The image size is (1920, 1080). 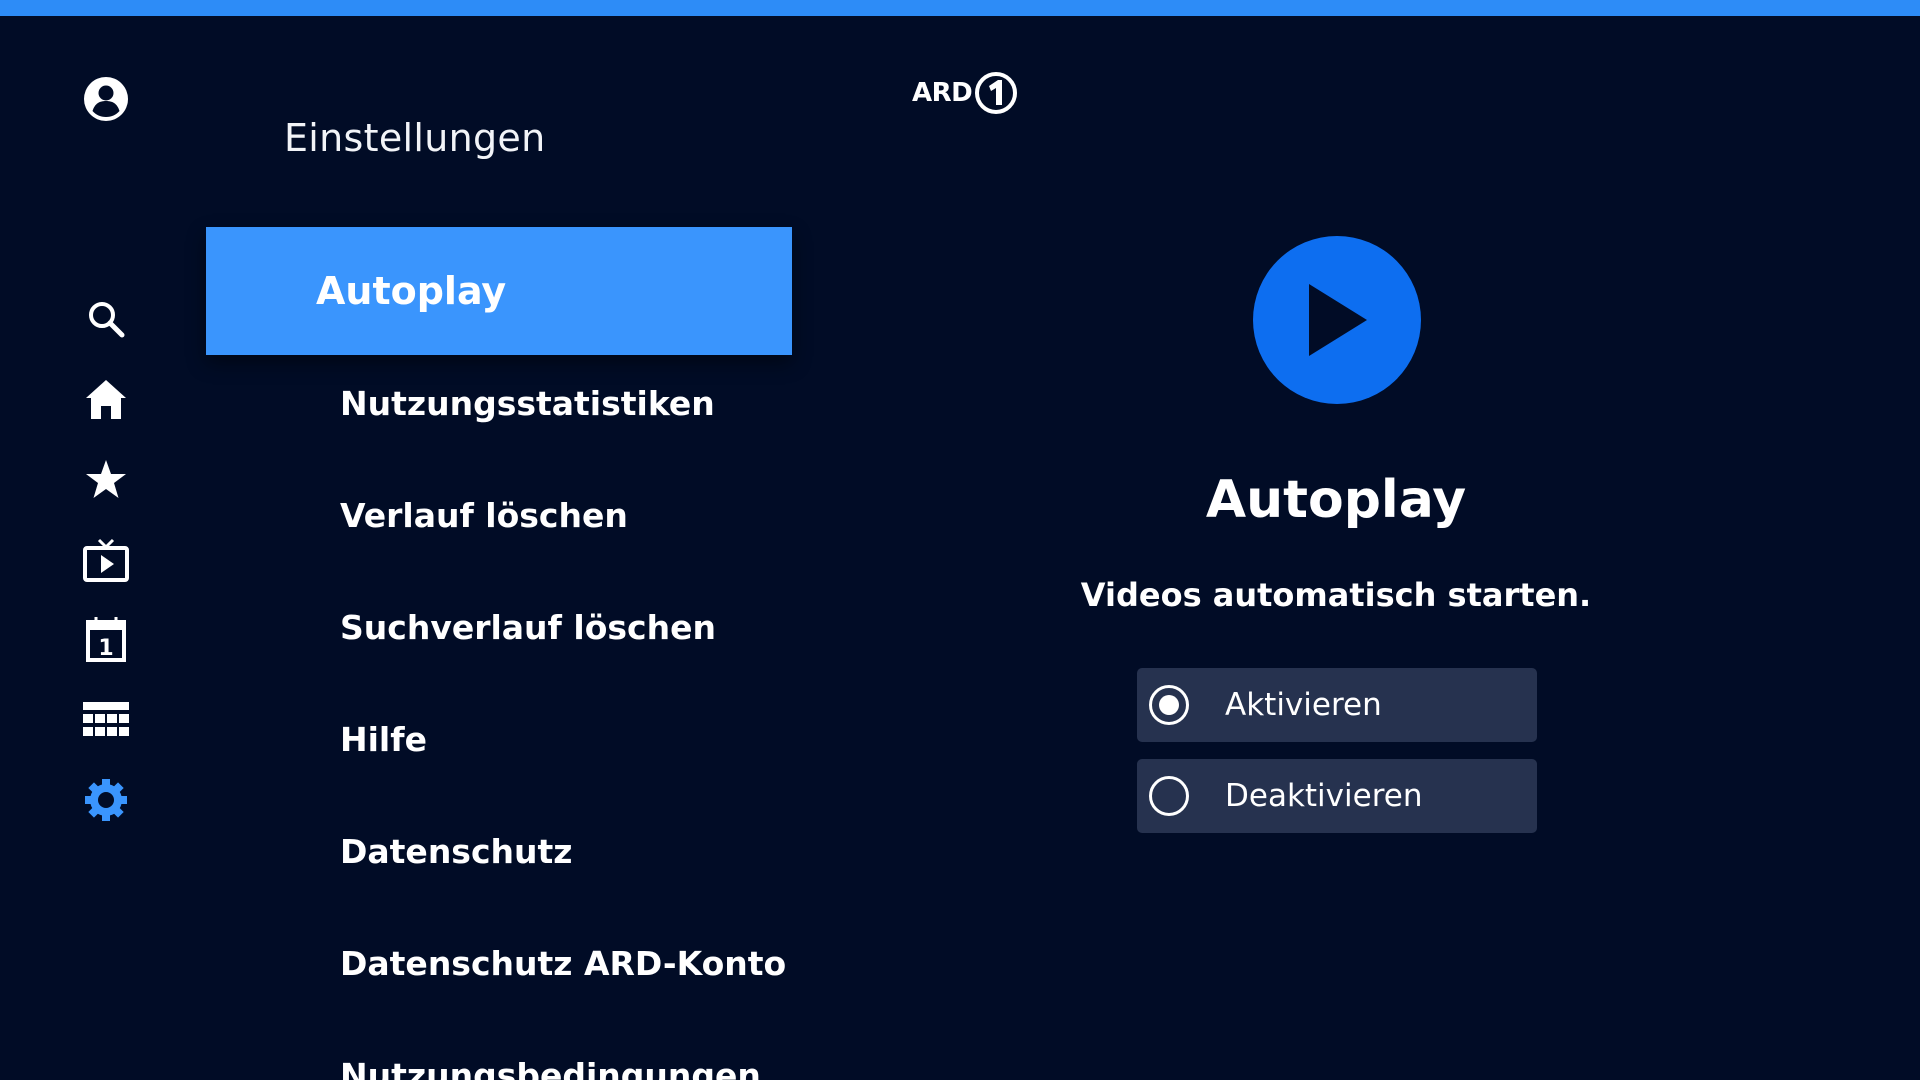 I want to click on search-icon, so click(x=106, y=319).